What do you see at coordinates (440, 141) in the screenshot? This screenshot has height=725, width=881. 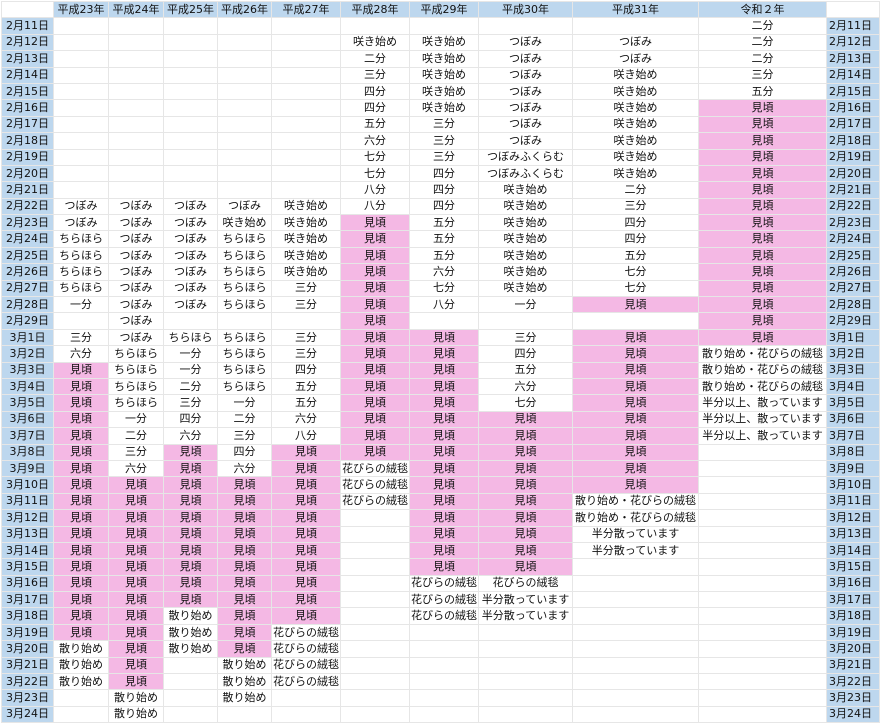 I see `table-row: 2月18日 六分 三分 つぼみ 咲き始め 見頃 2月18日` at bounding box center [440, 141].